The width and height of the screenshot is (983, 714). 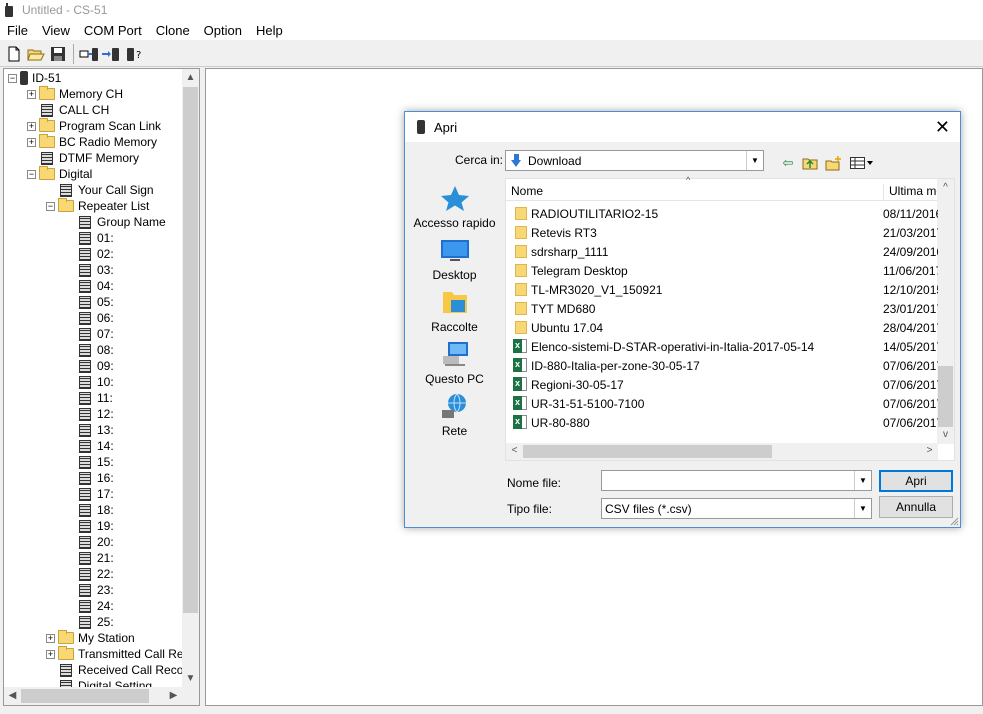 I want to click on tree-item: + BC Radio Memory, so click(x=92, y=142).